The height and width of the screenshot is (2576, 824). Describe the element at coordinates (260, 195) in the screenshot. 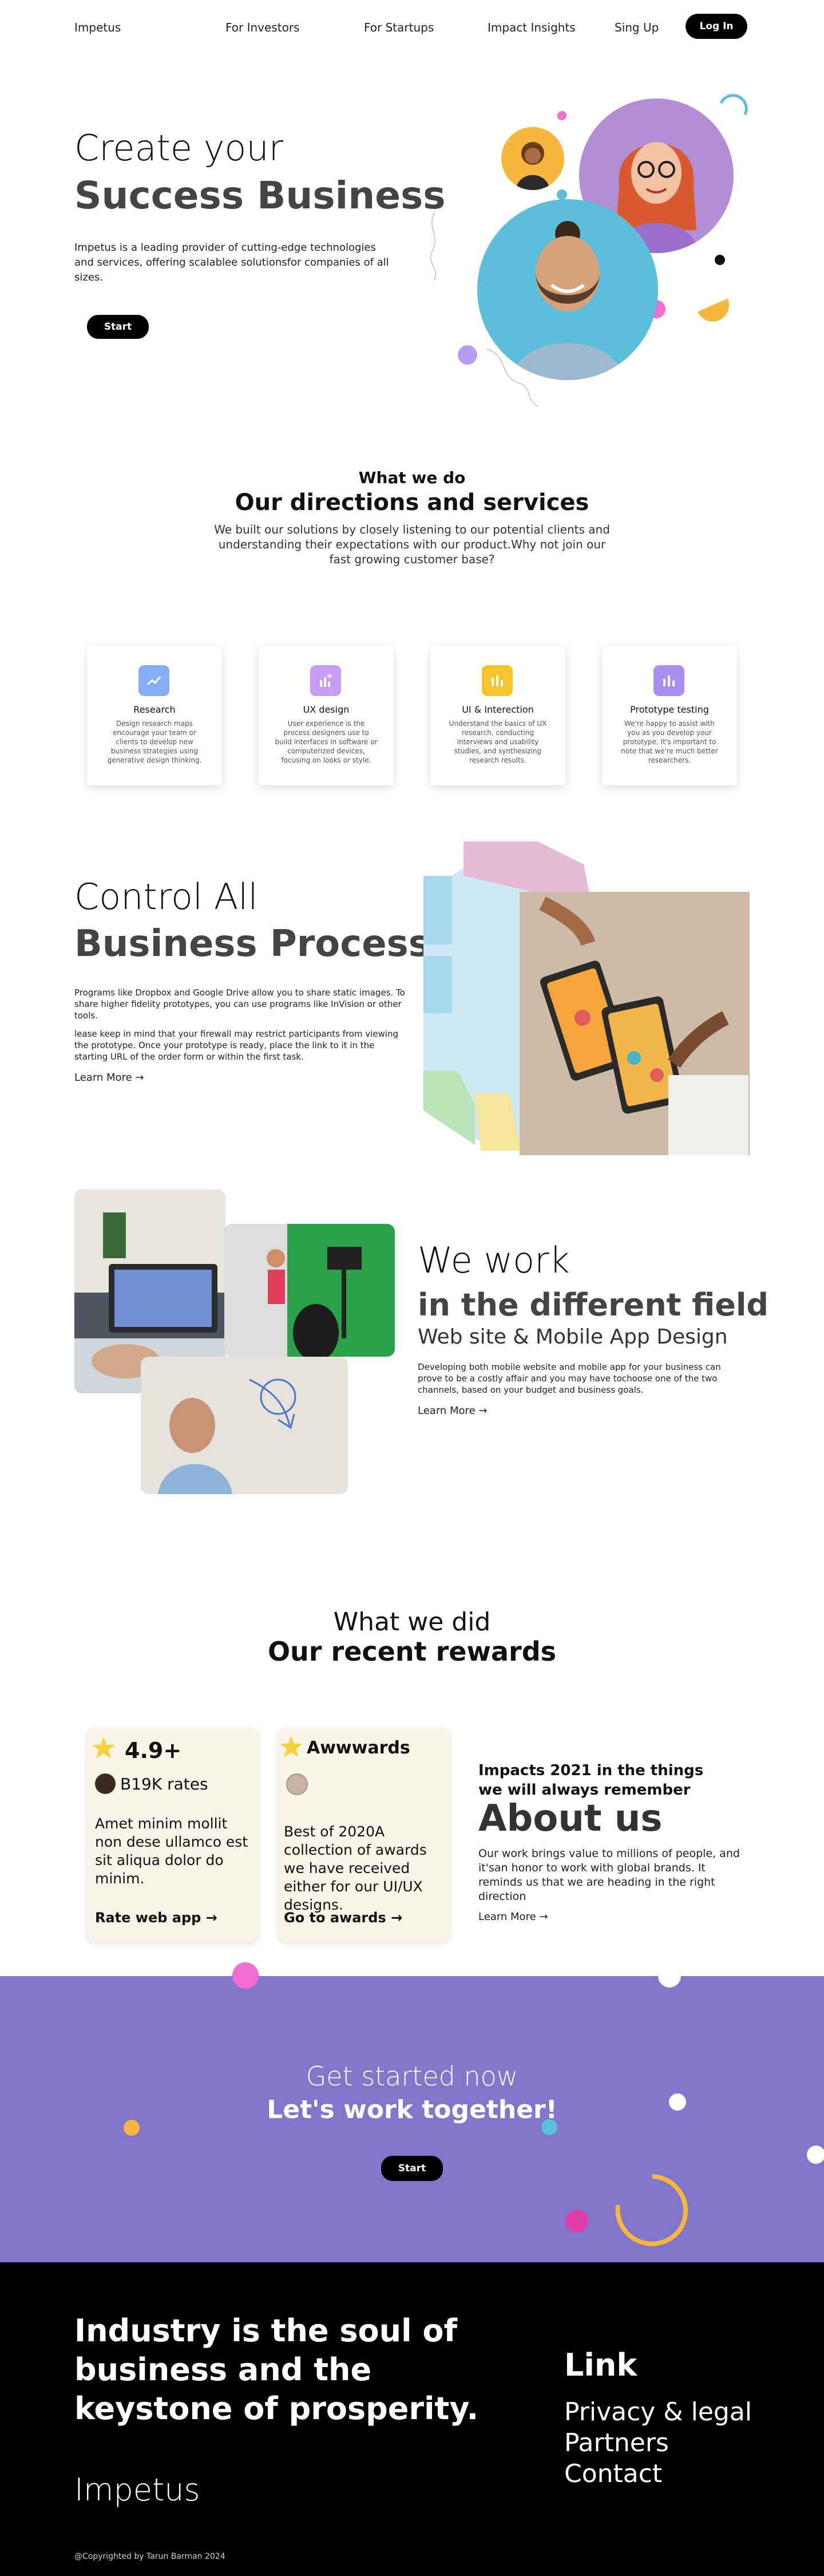

I see `hero-title-line2: Success Business` at that location.